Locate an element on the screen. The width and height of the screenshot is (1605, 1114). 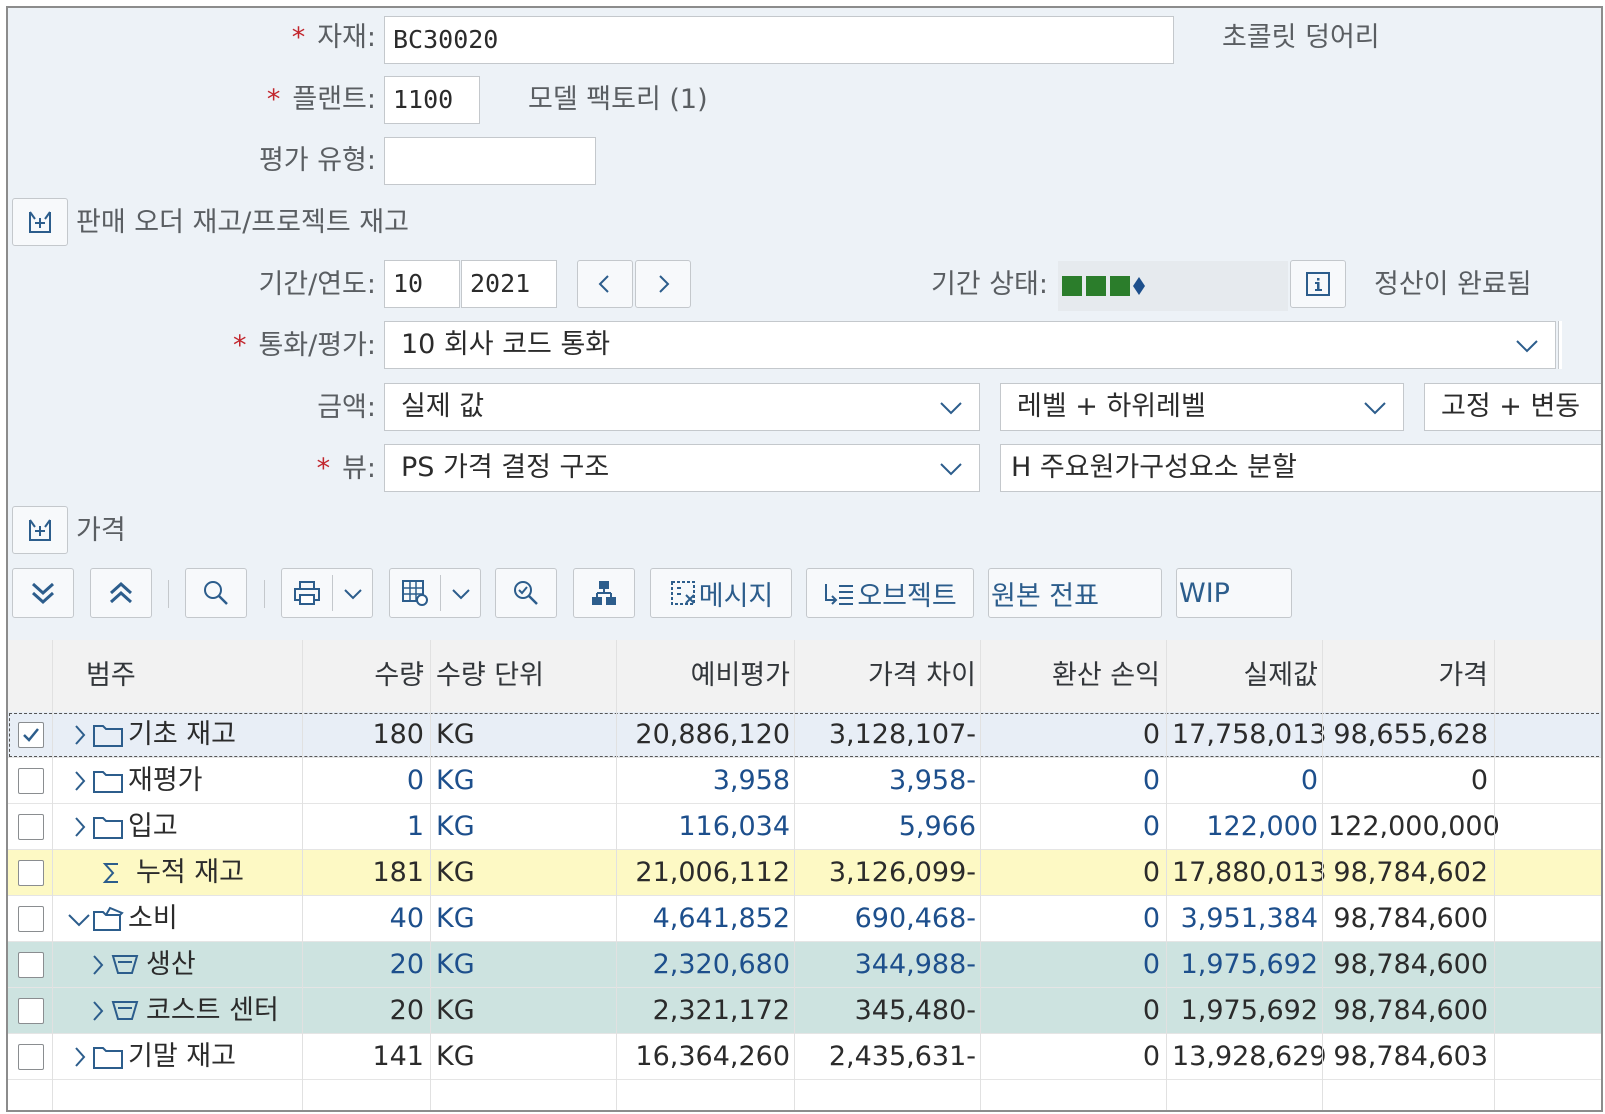
column-header-exchange-gain-loss: 환산 손익 is located at coordinates (1073, 676).